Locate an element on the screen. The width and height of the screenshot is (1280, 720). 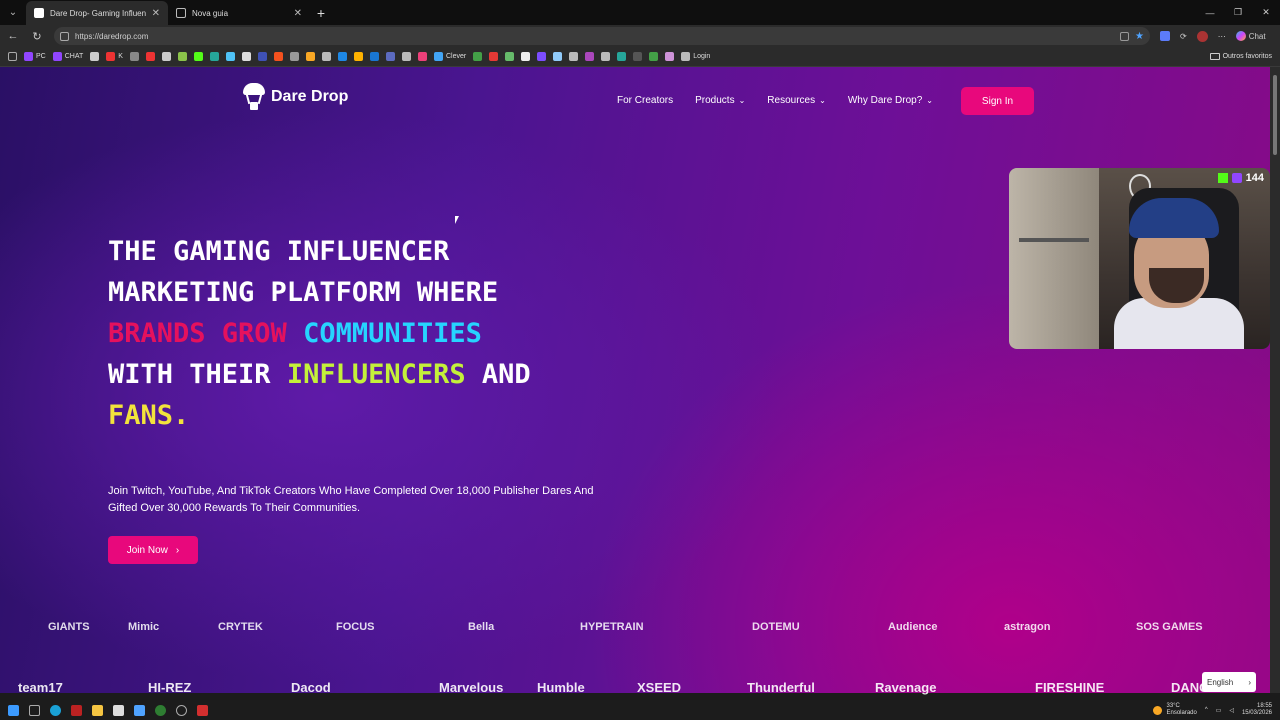
profile-avatar is located at coordinates (1202, 36).